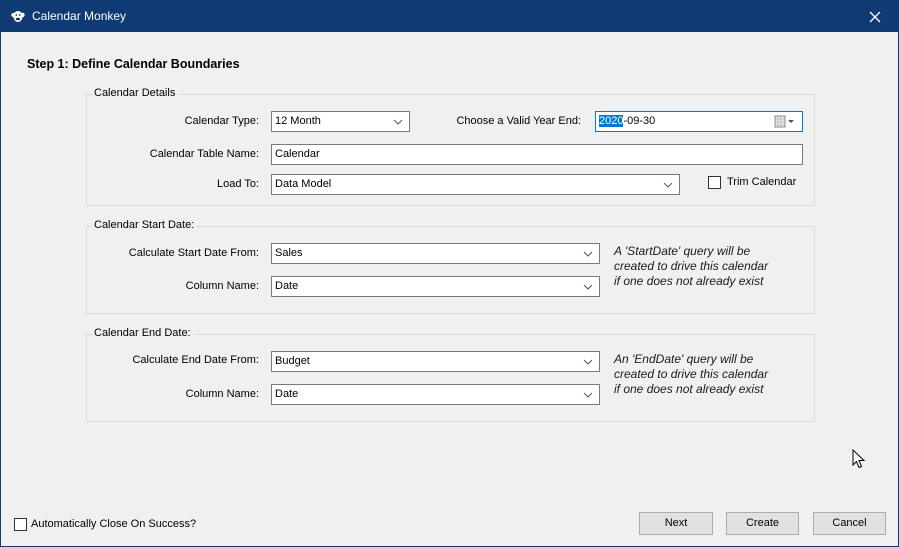  What do you see at coordinates (18, 16) in the screenshot?
I see `monkey-icon` at bounding box center [18, 16].